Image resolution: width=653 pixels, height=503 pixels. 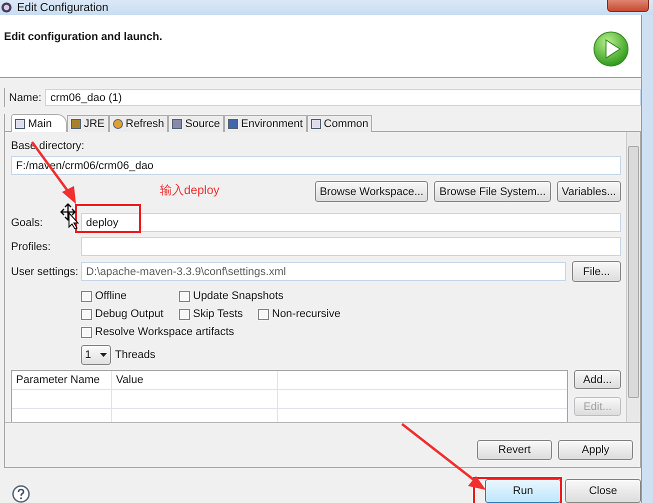 What do you see at coordinates (611, 49) in the screenshot?
I see `play-icon` at bounding box center [611, 49].